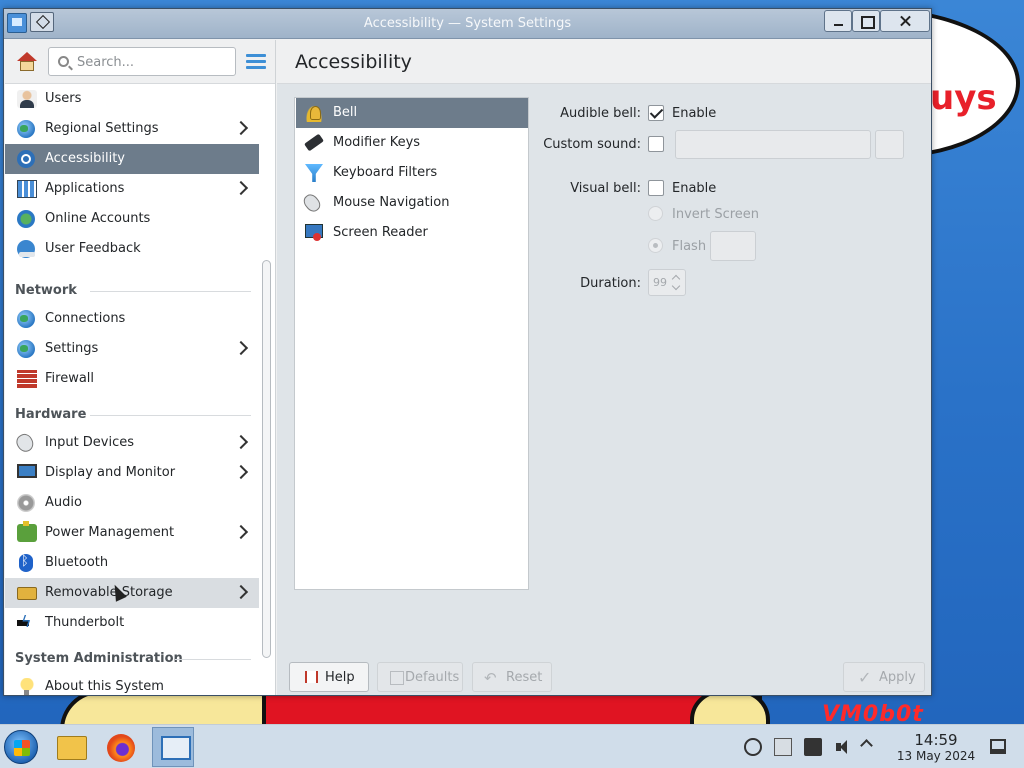 The width and height of the screenshot is (1024, 768). What do you see at coordinates (26, 349) in the screenshot?
I see `network-settings-icon` at bounding box center [26, 349].